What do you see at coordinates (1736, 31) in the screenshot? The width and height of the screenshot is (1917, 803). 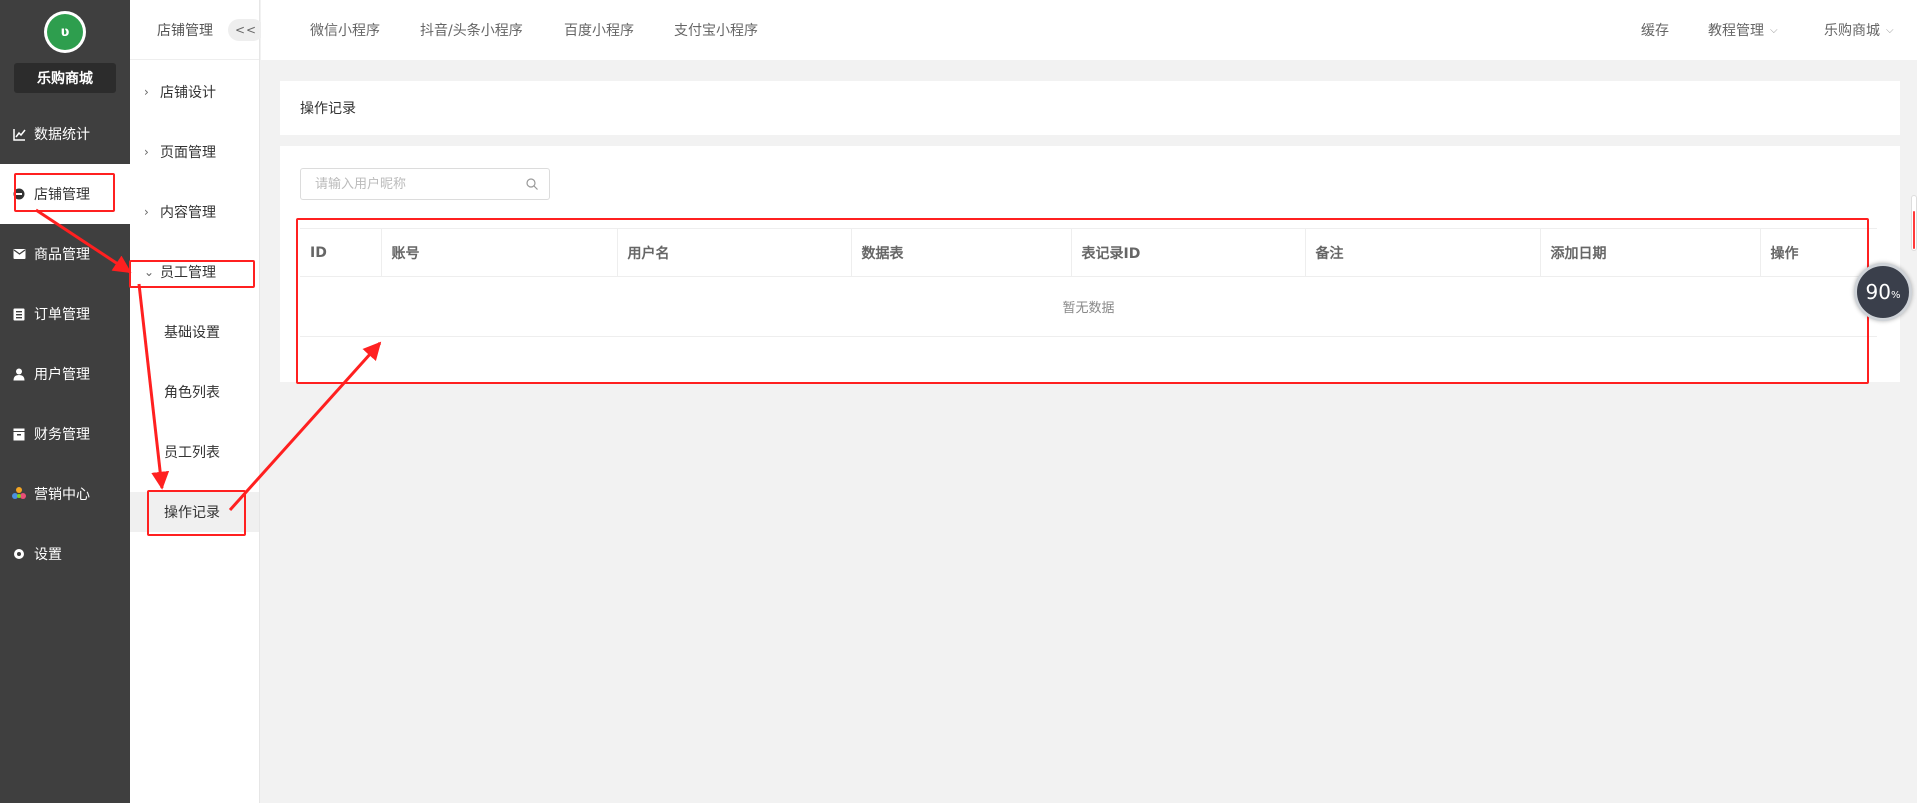 I see `tutorial-label: 教程管理` at bounding box center [1736, 31].